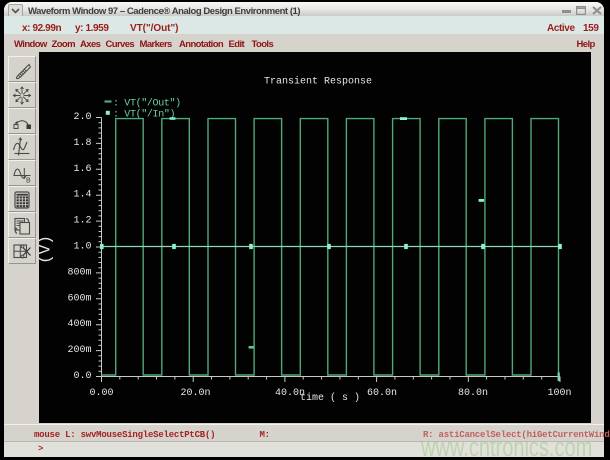 This screenshot has width=610, height=460. I want to click on svg-text: 2.0, so click(82, 117).